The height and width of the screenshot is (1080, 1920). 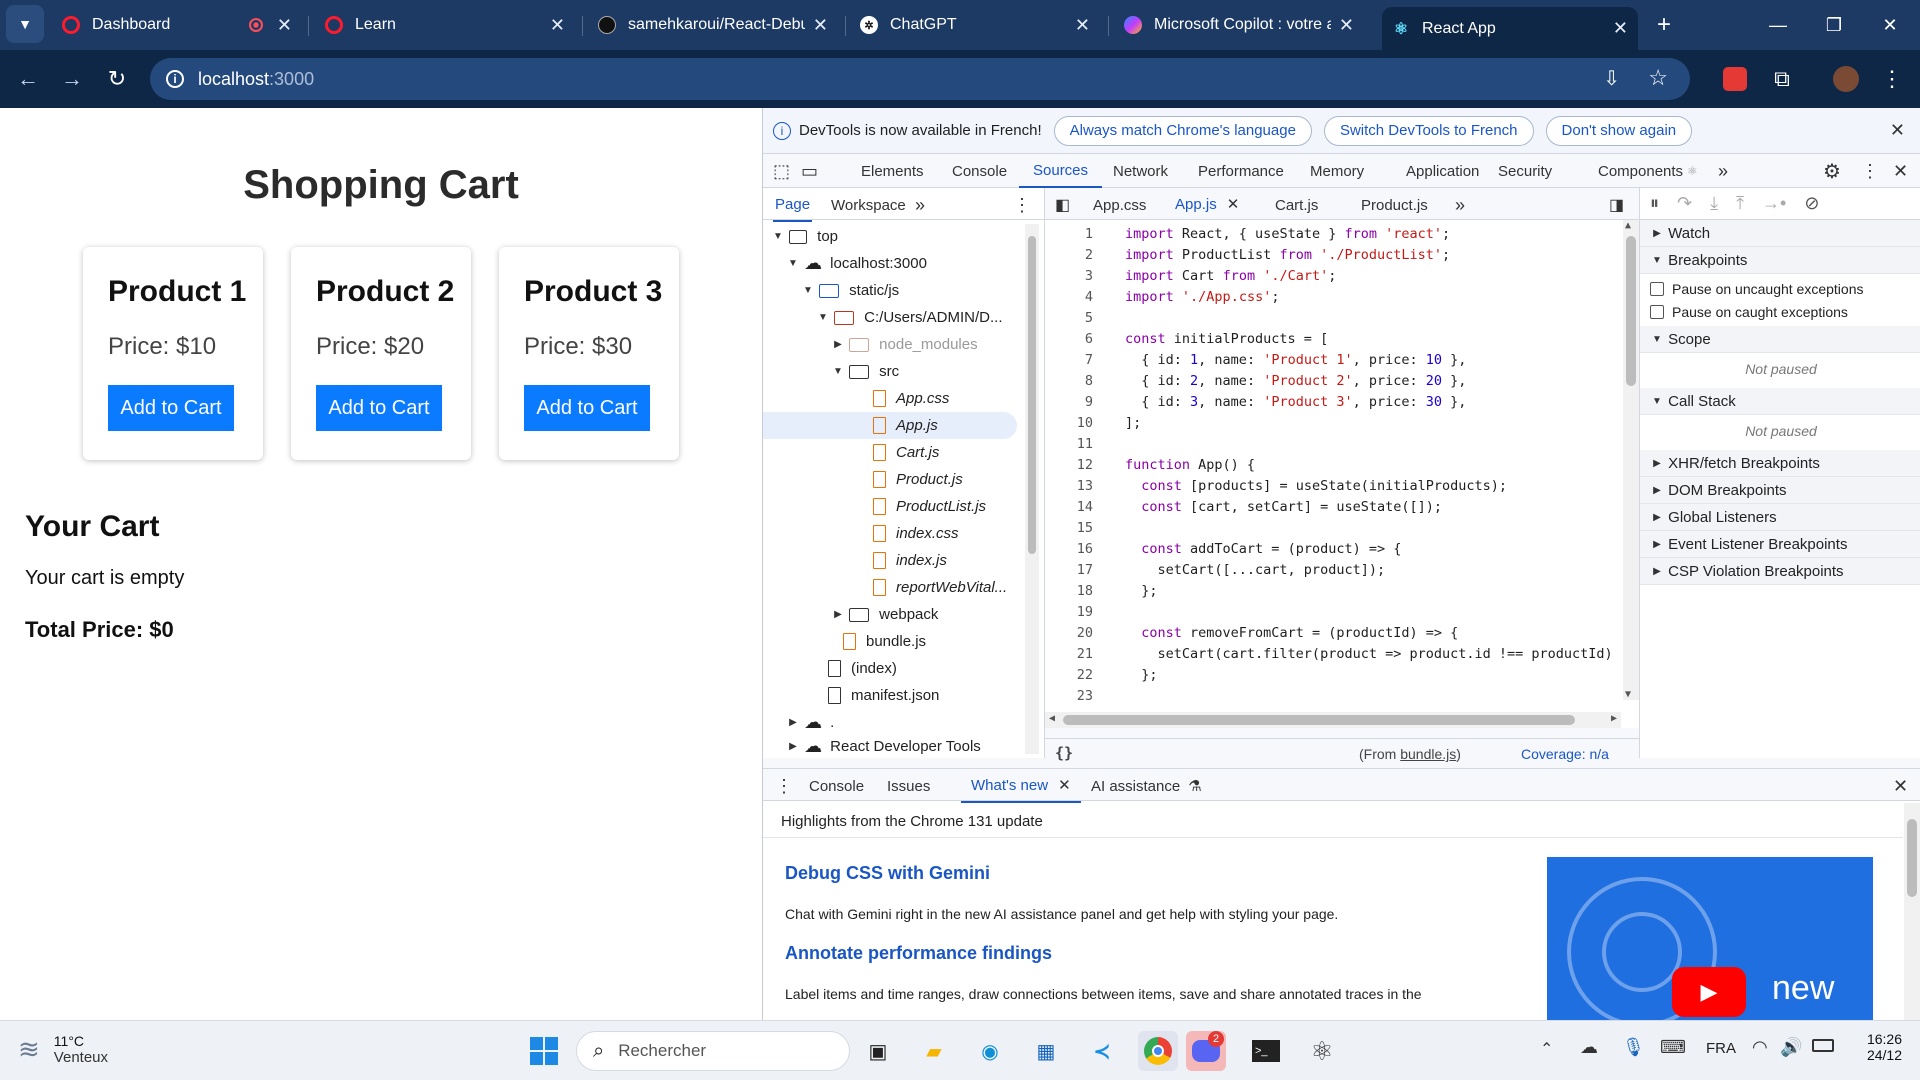 I want to click on line-number: 20, so click(x=1069, y=633).